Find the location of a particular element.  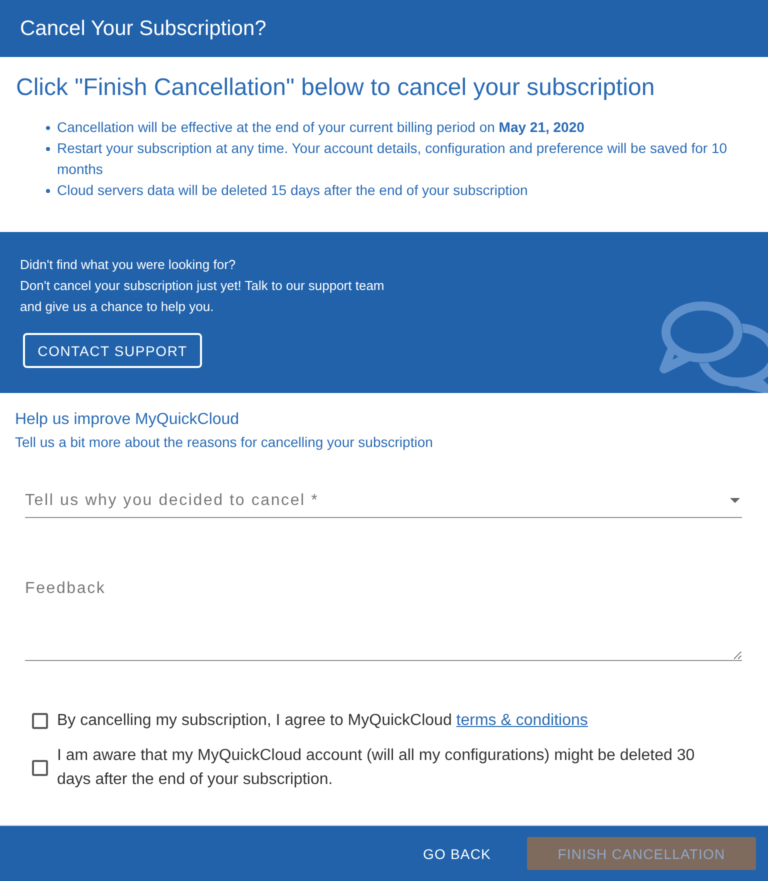

bullet-text: Restart your subscription at any time. Your account details, configuration and preference will be saved for 10 months is located at coordinates (392, 159).